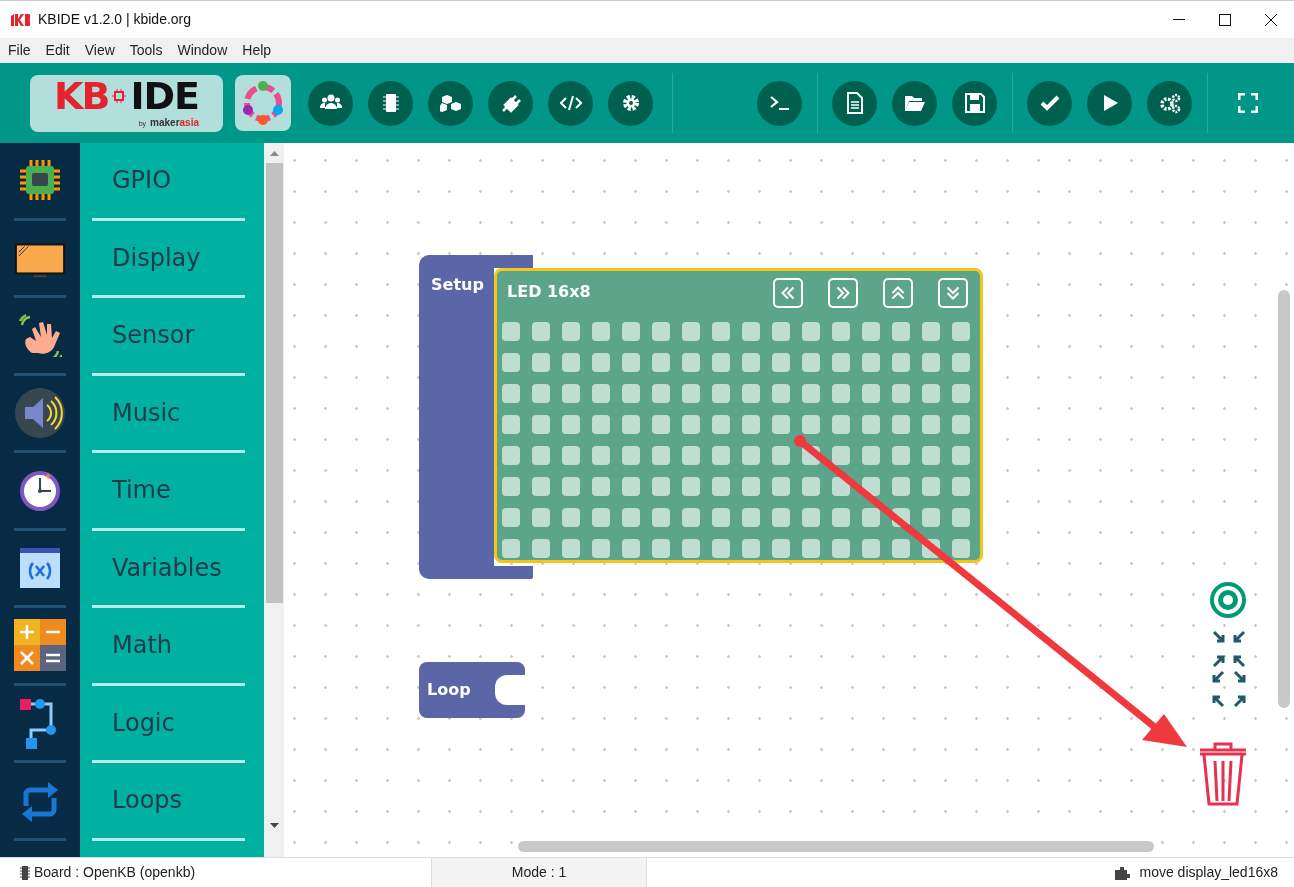 The image size is (1294, 887). What do you see at coordinates (168, 569) in the screenshot?
I see `category-item: Variables` at bounding box center [168, 569].